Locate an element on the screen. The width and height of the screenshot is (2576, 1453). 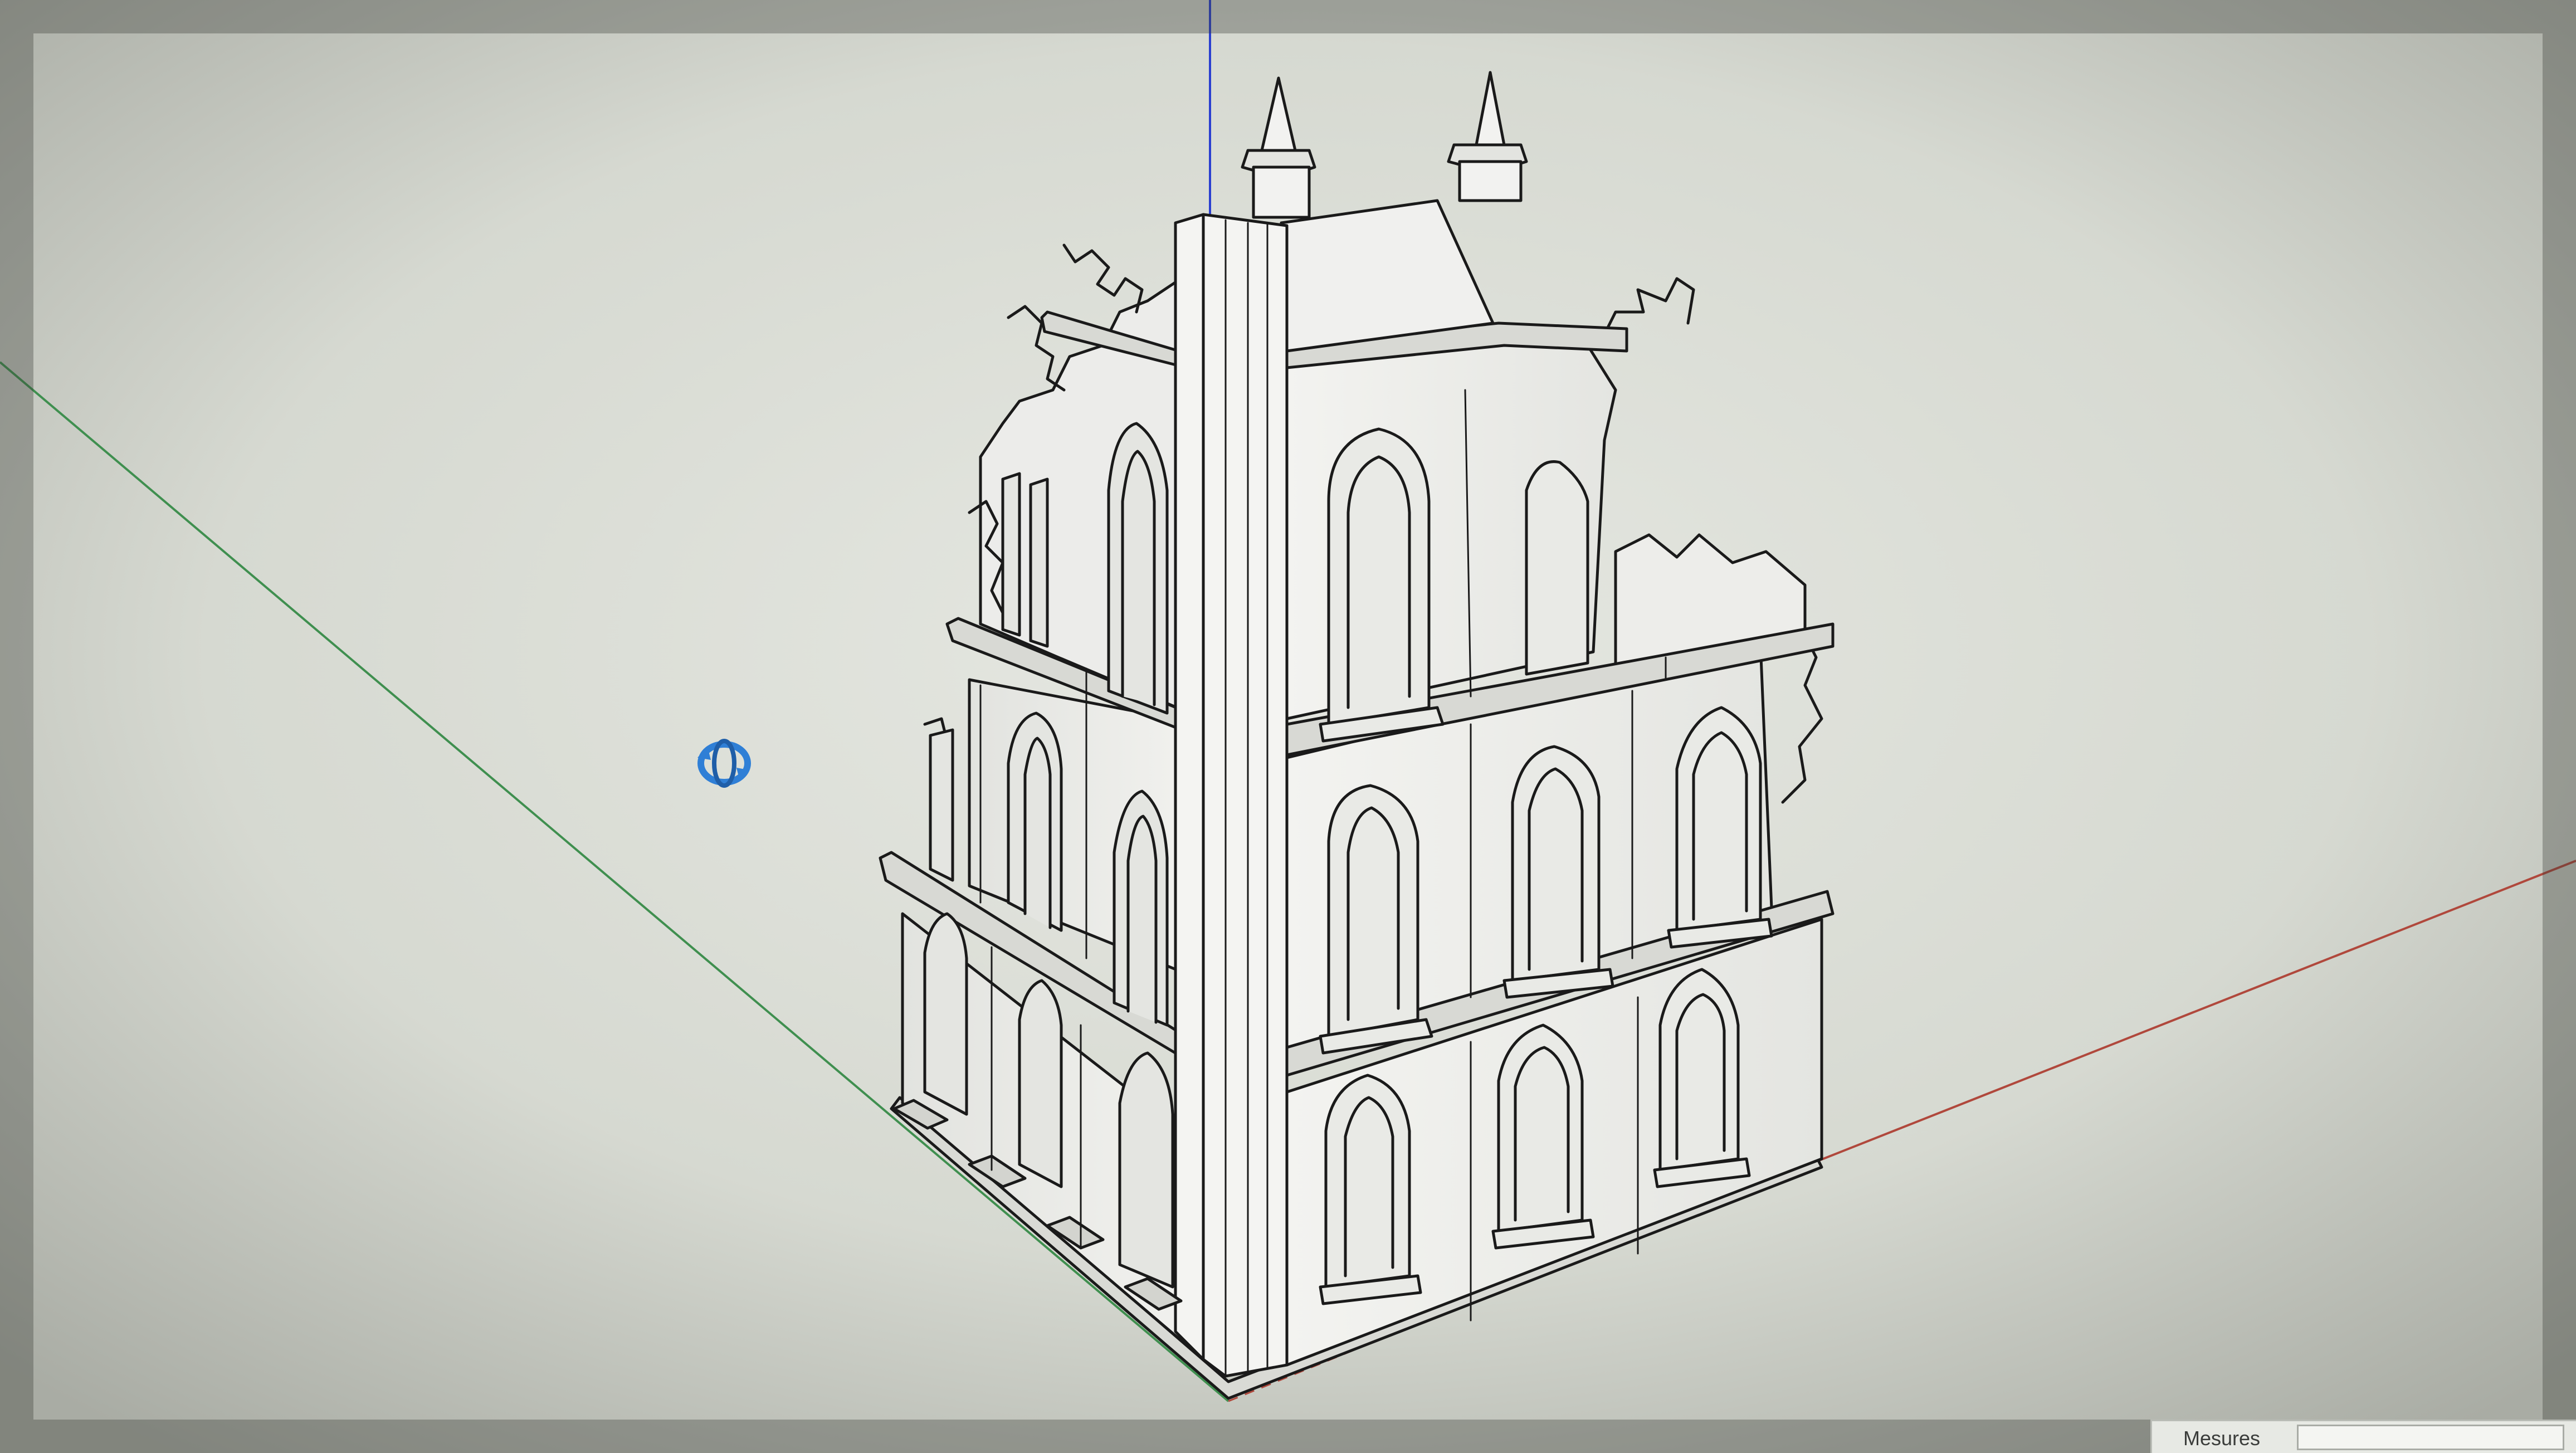
measurements-input is located at coordinates (2430, 1437).